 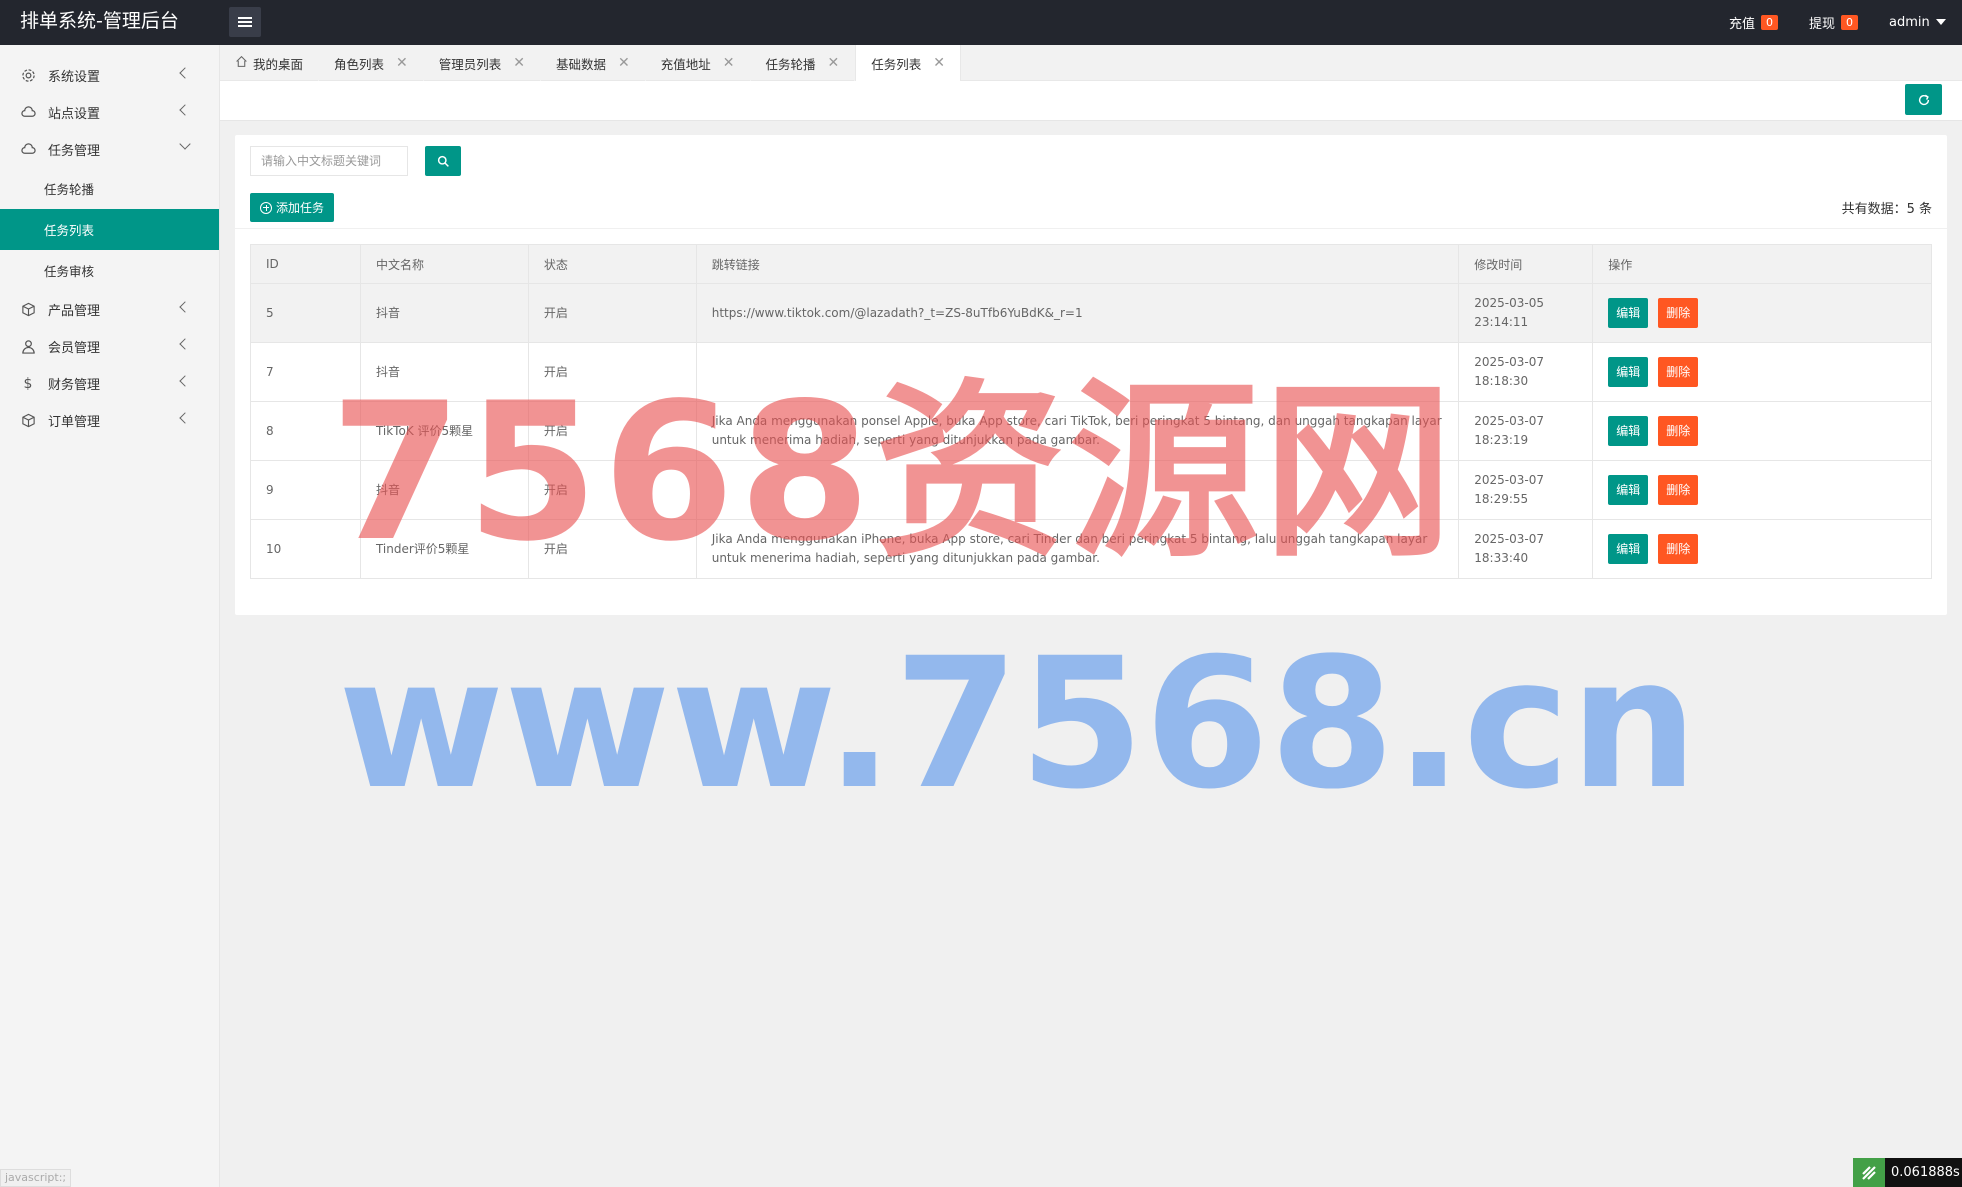 What do you see at coordinates (470, 64) in the screenshot?
I see `tab-label: 管理员列表` at bounding box center [470, 64].